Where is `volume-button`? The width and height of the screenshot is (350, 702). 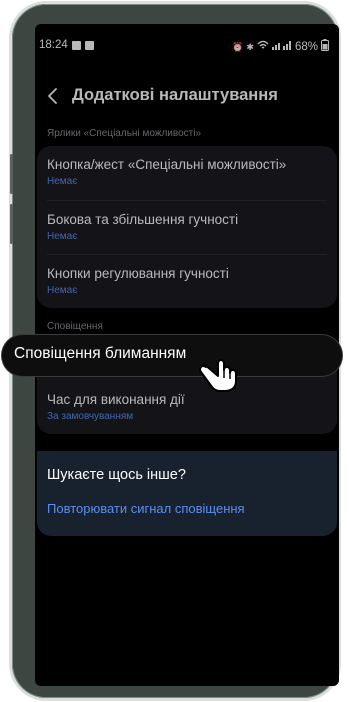
volume-button is located at coordinates (11, 174).